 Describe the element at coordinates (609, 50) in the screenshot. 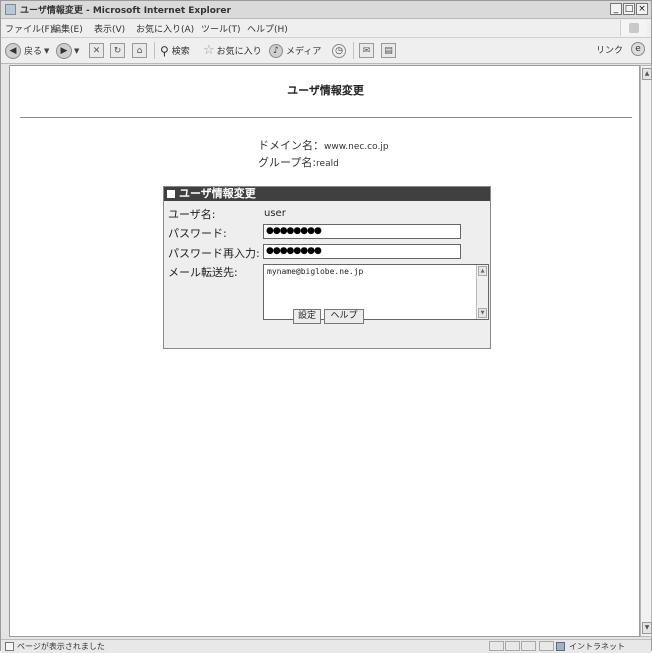

I see `links-label: リンク` at that location.